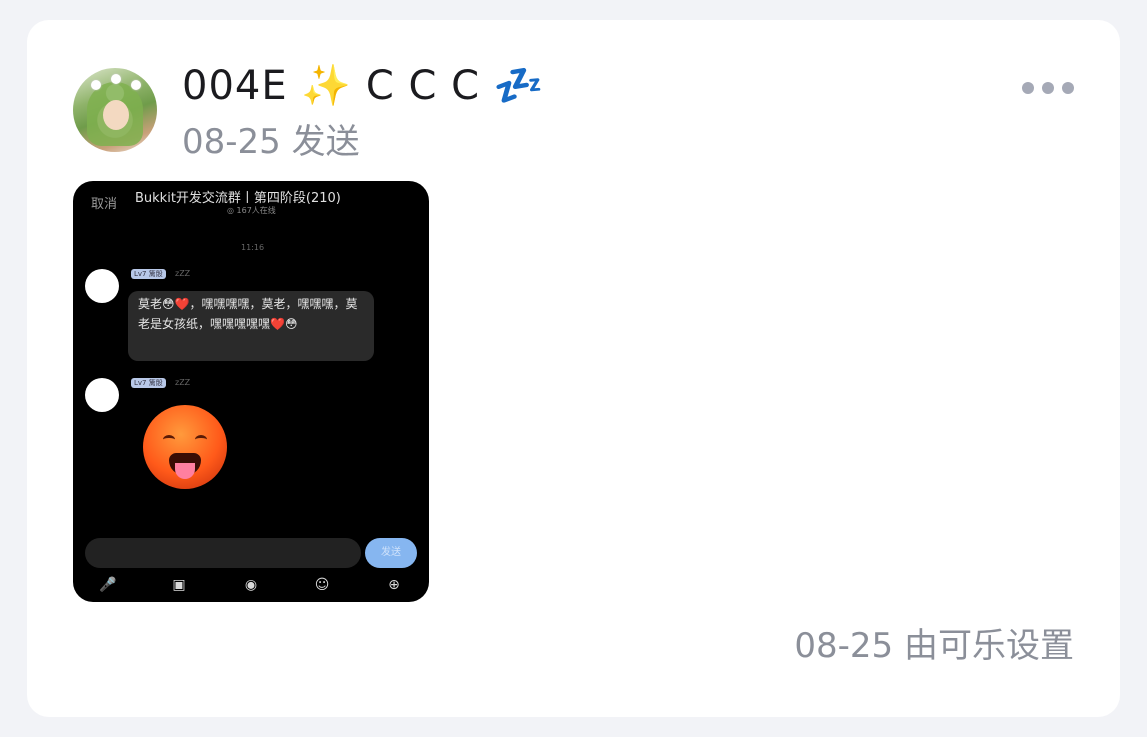 The width and height of the screenshot is (1147, 737). Describe the element at coordinates (108, 585) in the screenshot. I see `mic-icon: 🎤` at that location.